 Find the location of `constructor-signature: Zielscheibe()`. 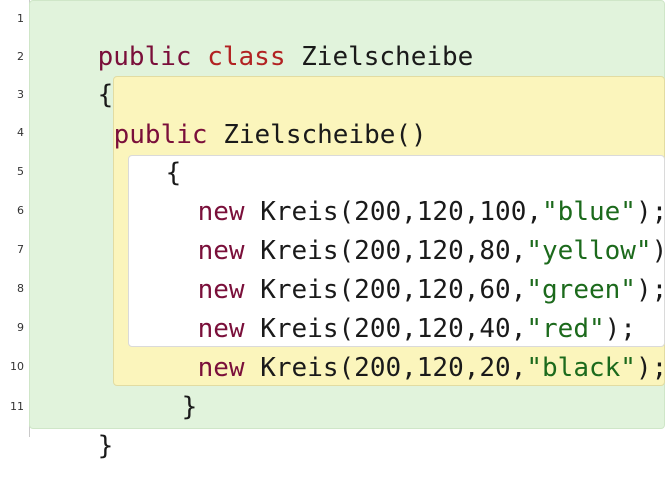

constructor-signature: Zielscheibe() is located at coordinates (325, 135).